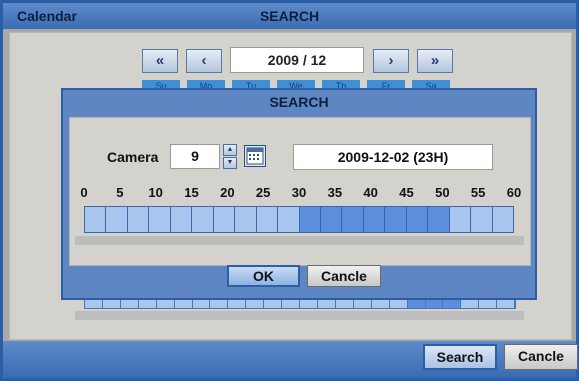  What do you see at coordinates (541, 357) in the screenshot?
I see `cancel-button: Cancle` at bounding box center [541, 357].